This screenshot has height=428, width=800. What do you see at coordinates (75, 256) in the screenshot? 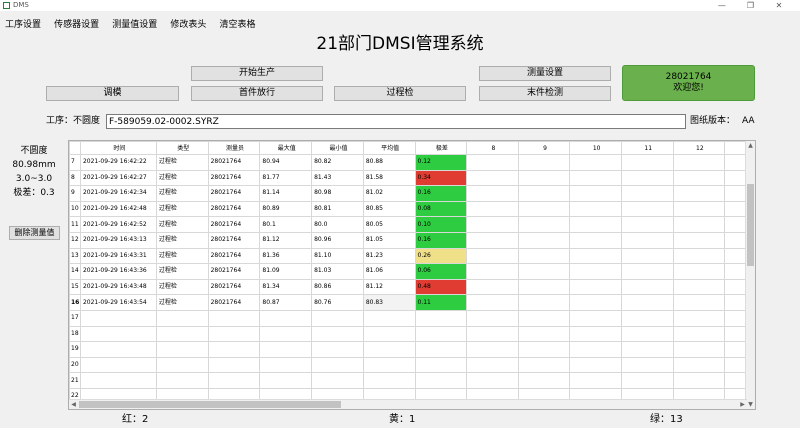
I see `row-number: 13` at bounding box center [75, 256].